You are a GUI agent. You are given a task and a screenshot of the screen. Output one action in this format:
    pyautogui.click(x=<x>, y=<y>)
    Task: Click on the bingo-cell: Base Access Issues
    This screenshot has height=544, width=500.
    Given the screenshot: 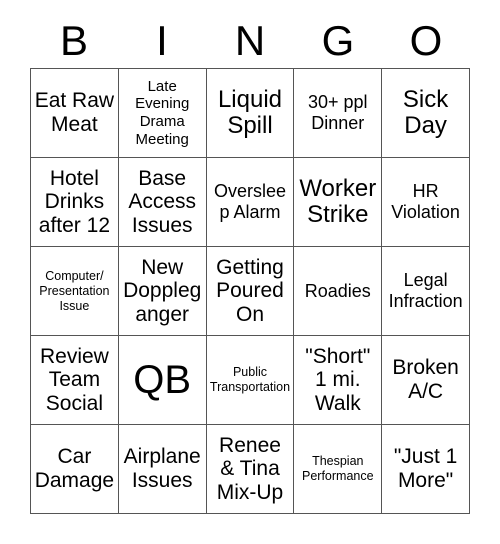 What is the action you would take?
    pyautogui.click(x=162, y=202)
    